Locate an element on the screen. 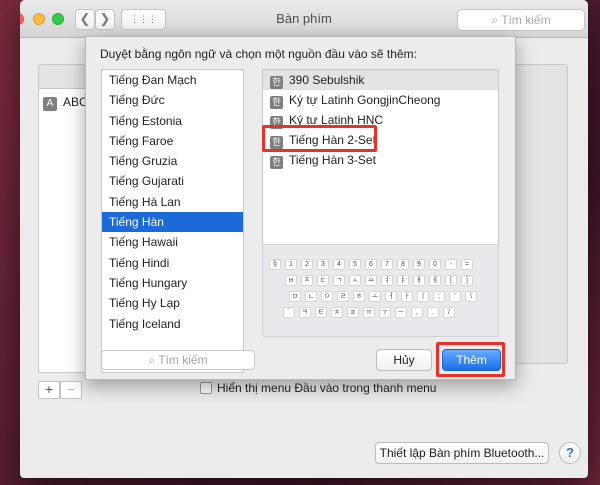  language-item: Tiếng Hungary is located at coordinates (172, 283).